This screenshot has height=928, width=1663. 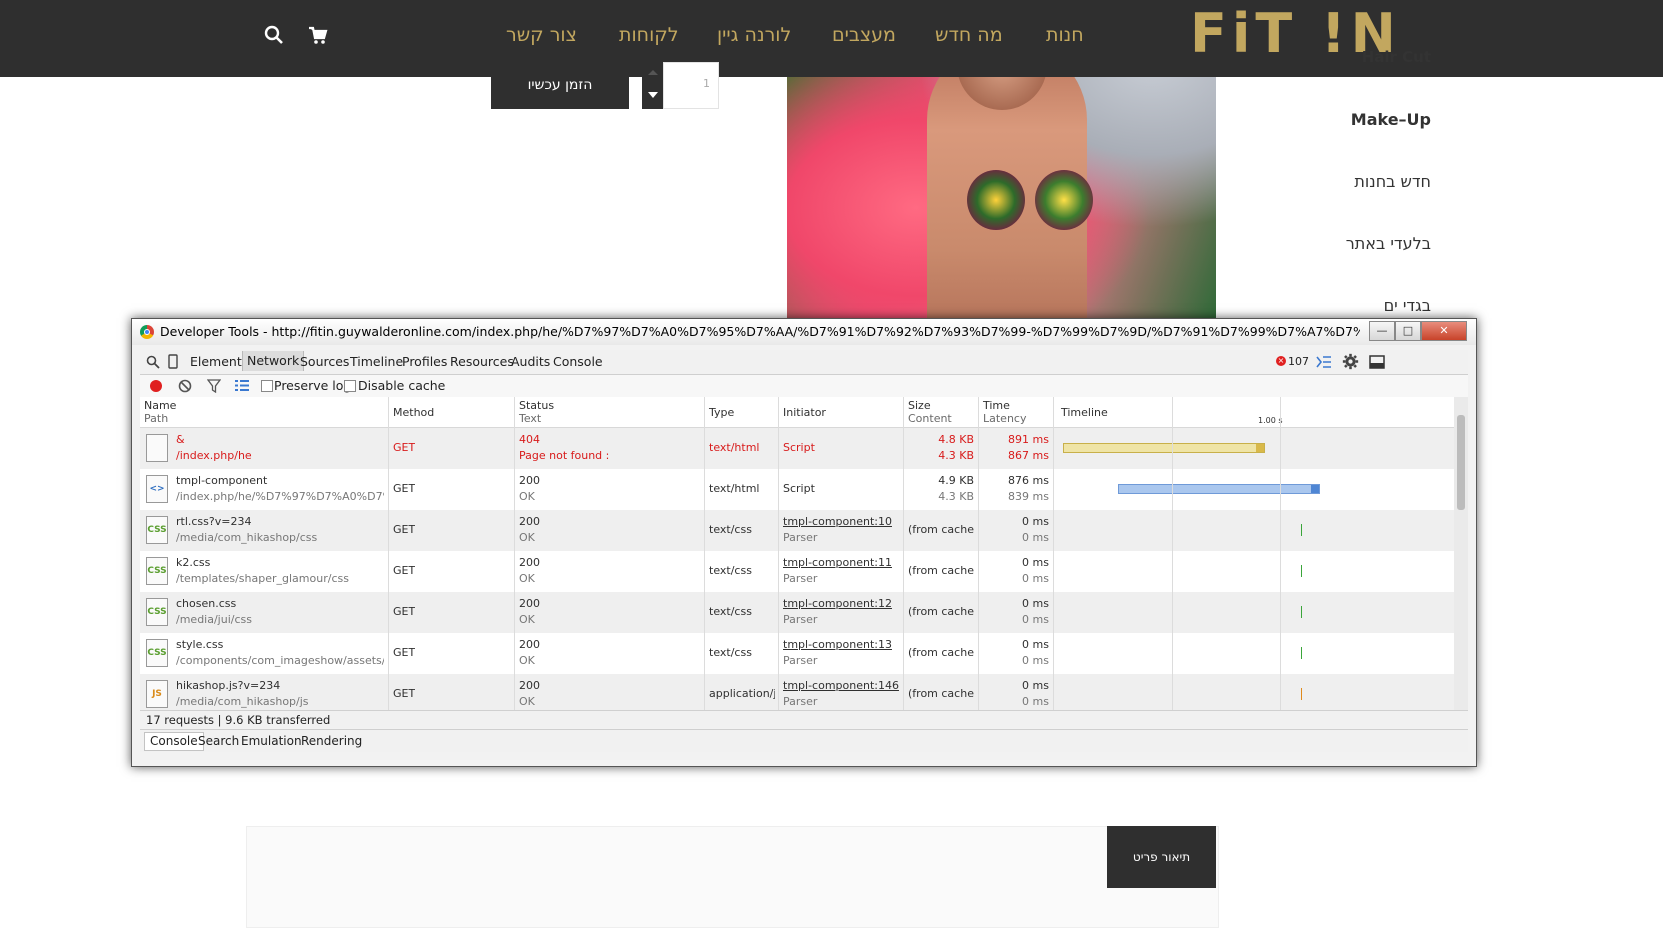 I want to click on request-initiator: tmpl-component:13 Parser, so click(x=837, y=653).